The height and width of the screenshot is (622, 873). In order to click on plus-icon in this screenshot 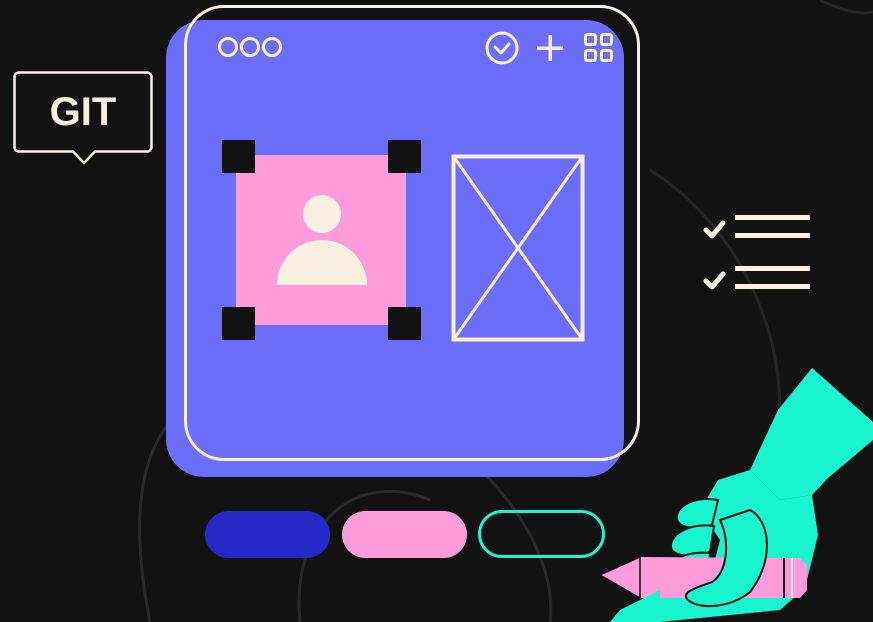, I will do `click(550, 48)`.